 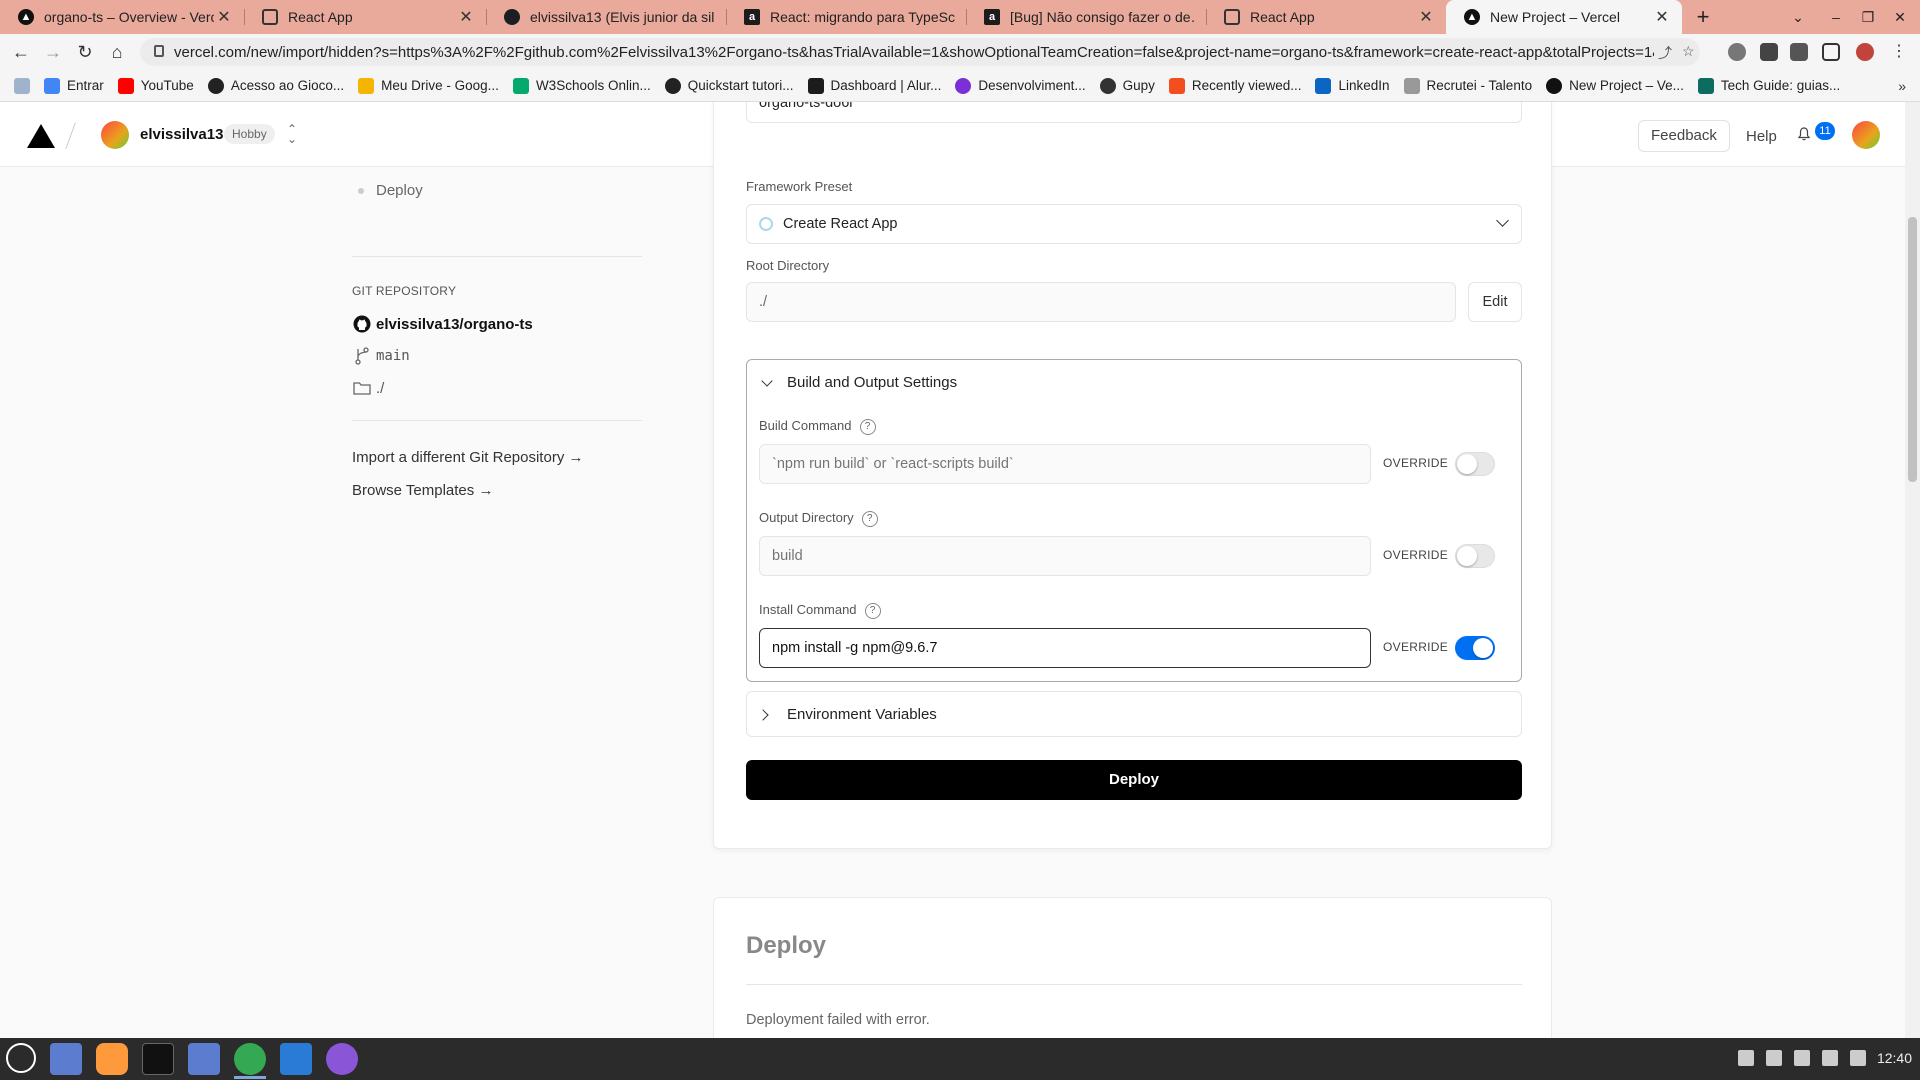 I want to click on import-different-repo-link: Import a different Git Repository →, so click(x=467, y=457).